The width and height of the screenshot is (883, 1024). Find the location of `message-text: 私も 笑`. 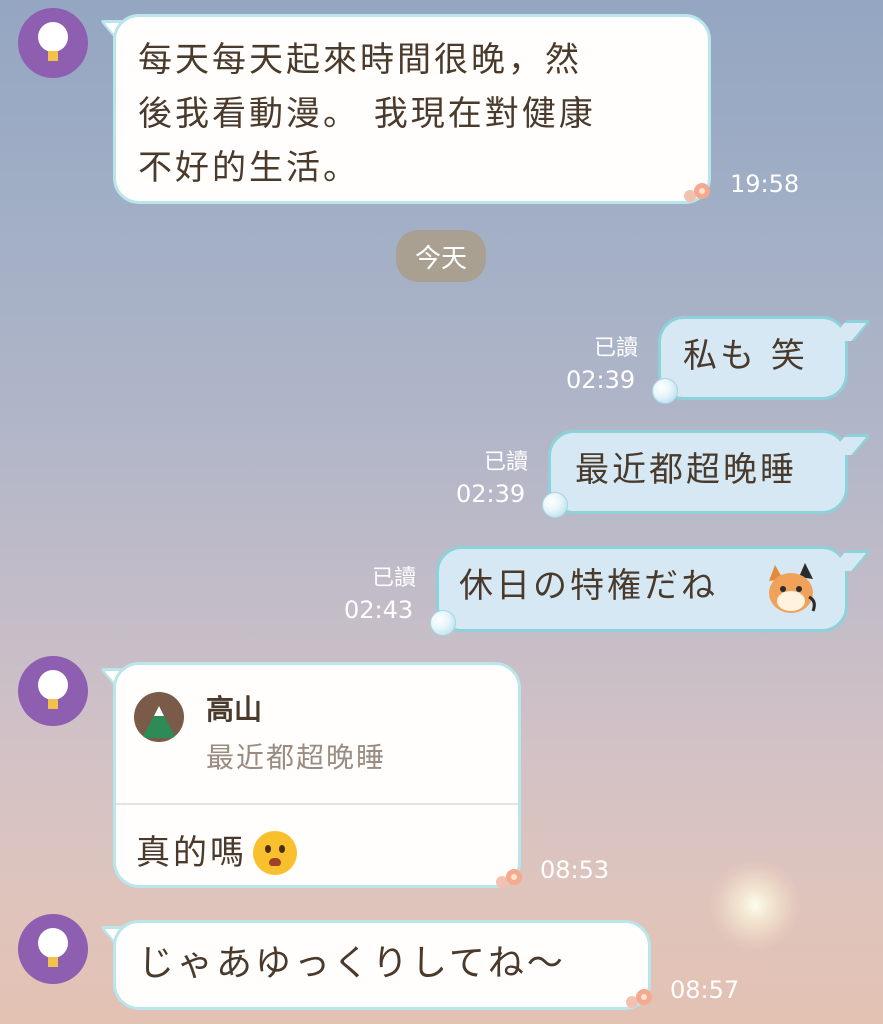

message-text: 私も 笑 is located at coordinates (745, 356).